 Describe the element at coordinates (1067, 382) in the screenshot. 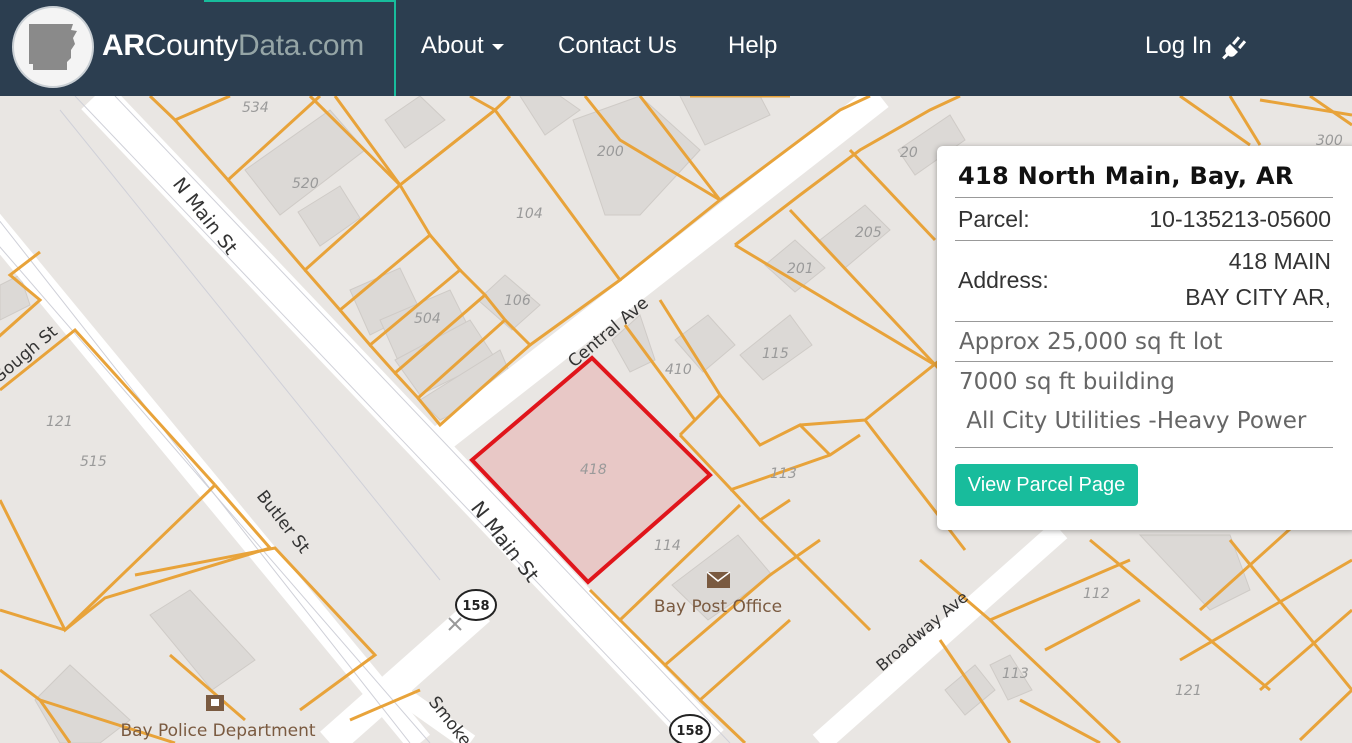

I see `building-size-note: 7000 sq ft building` at that location.